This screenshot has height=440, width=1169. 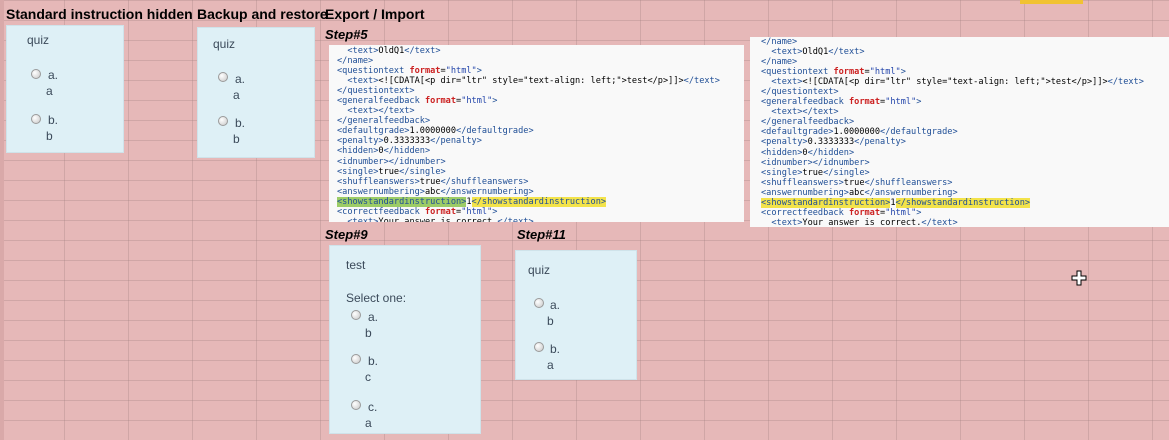 I want to click on code-token: <defaultgrade>, so click(x=373, y=131).